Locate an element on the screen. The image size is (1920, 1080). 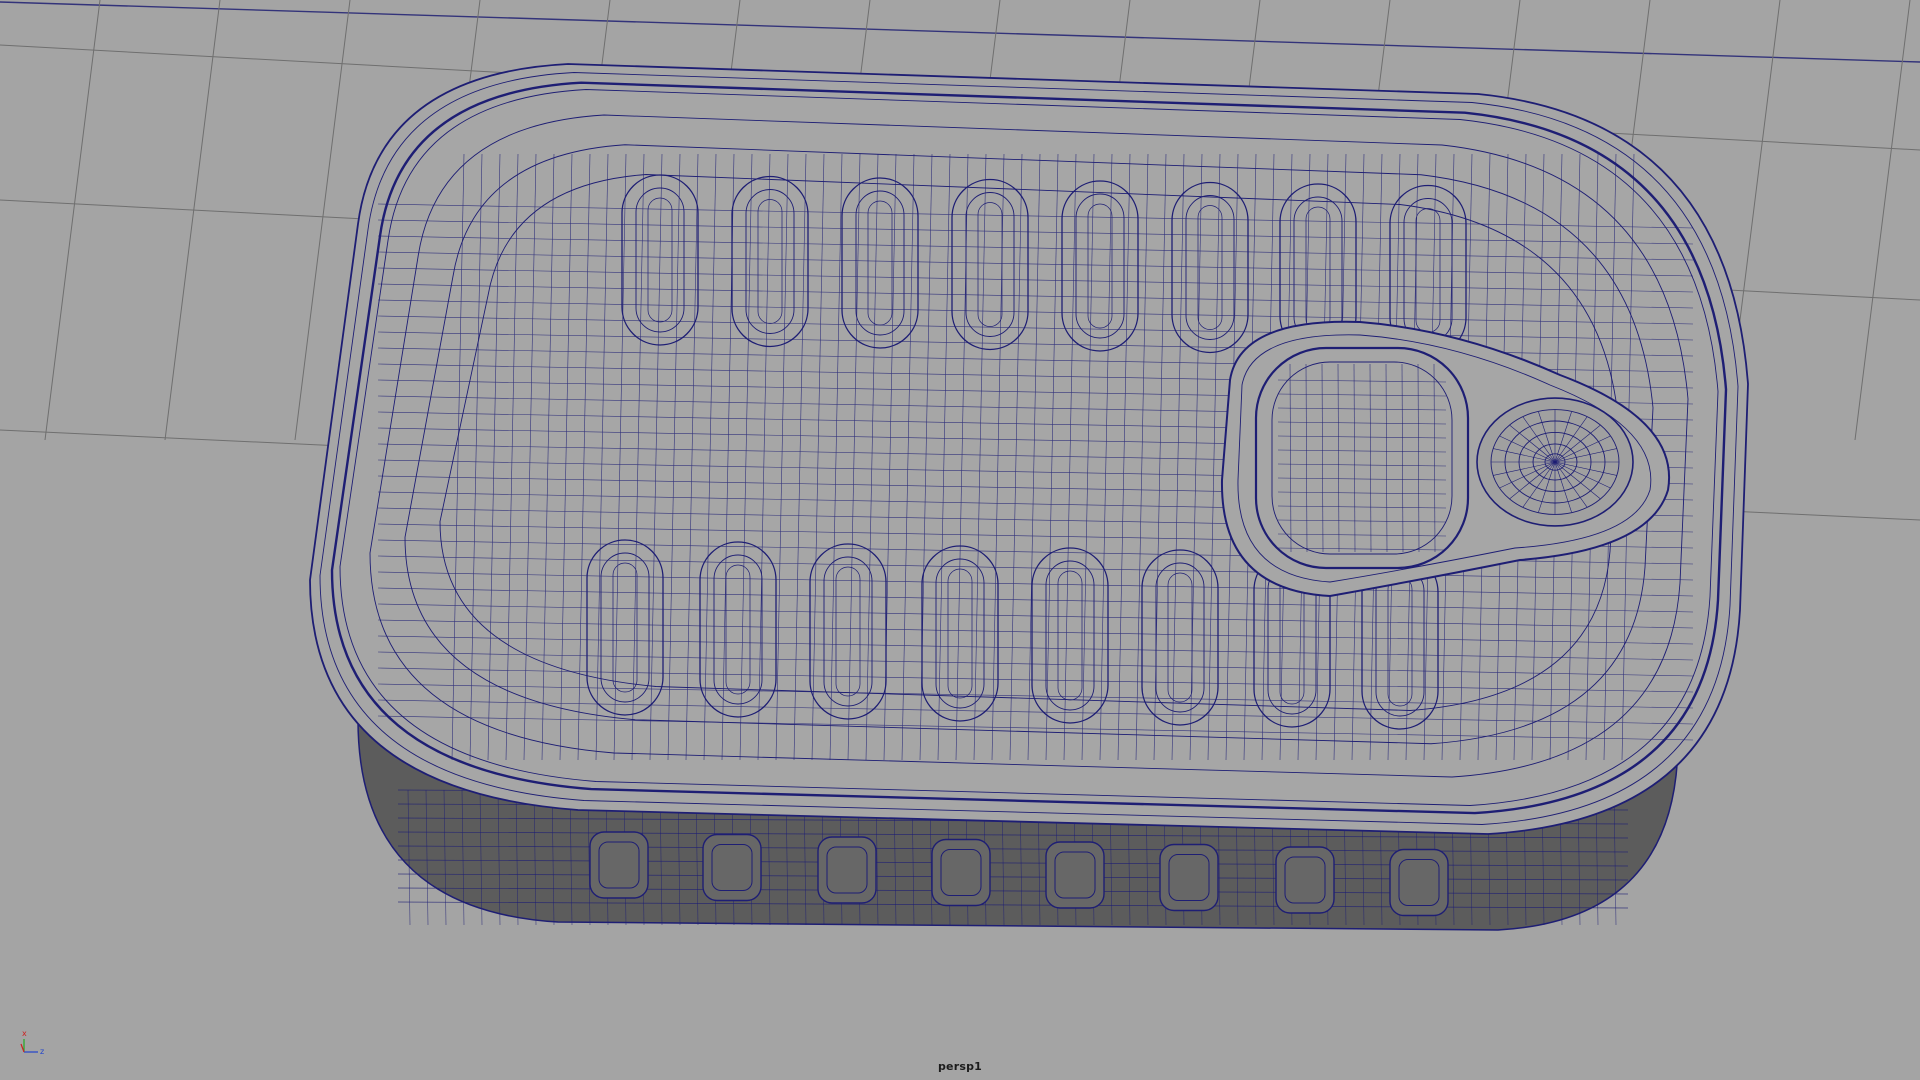
grid-axis-line is located at coordinates (960, 32).